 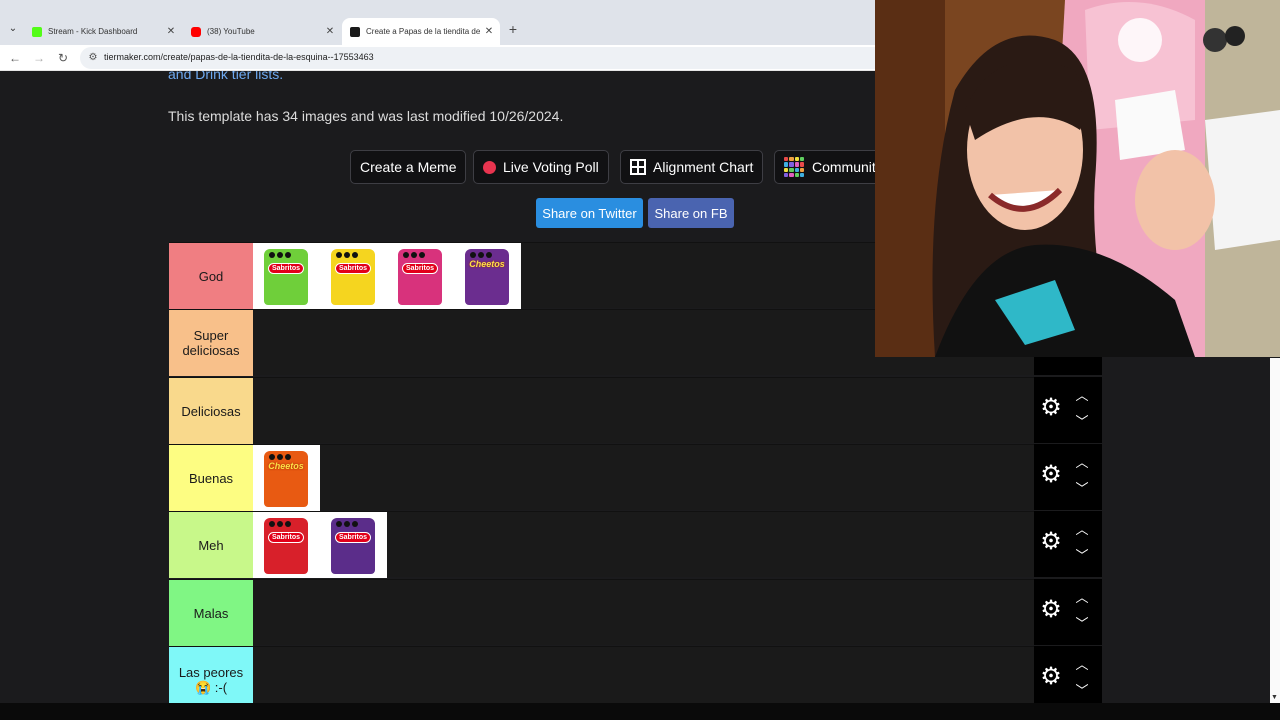 I want to click on live-voting-poll-button: Live Voting Poll, so click(x=541, y=167).